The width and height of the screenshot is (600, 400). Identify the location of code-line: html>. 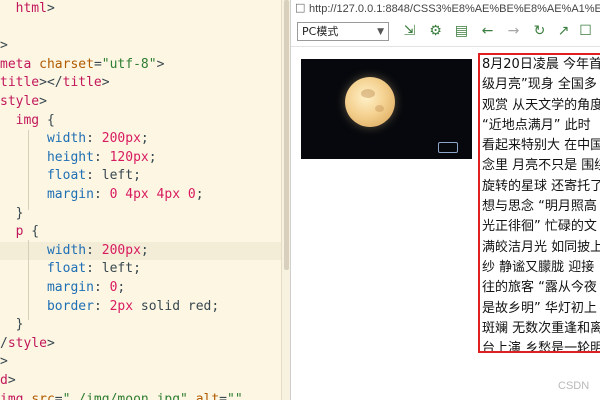
(141, 9).